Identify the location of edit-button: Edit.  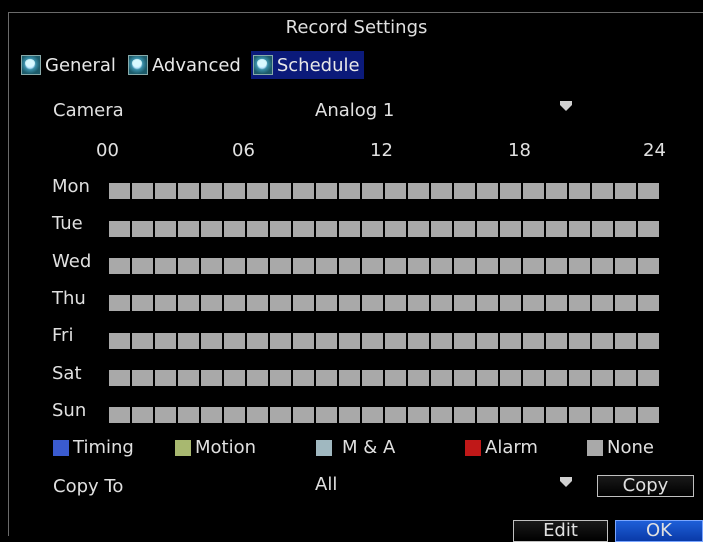
(560, 531).